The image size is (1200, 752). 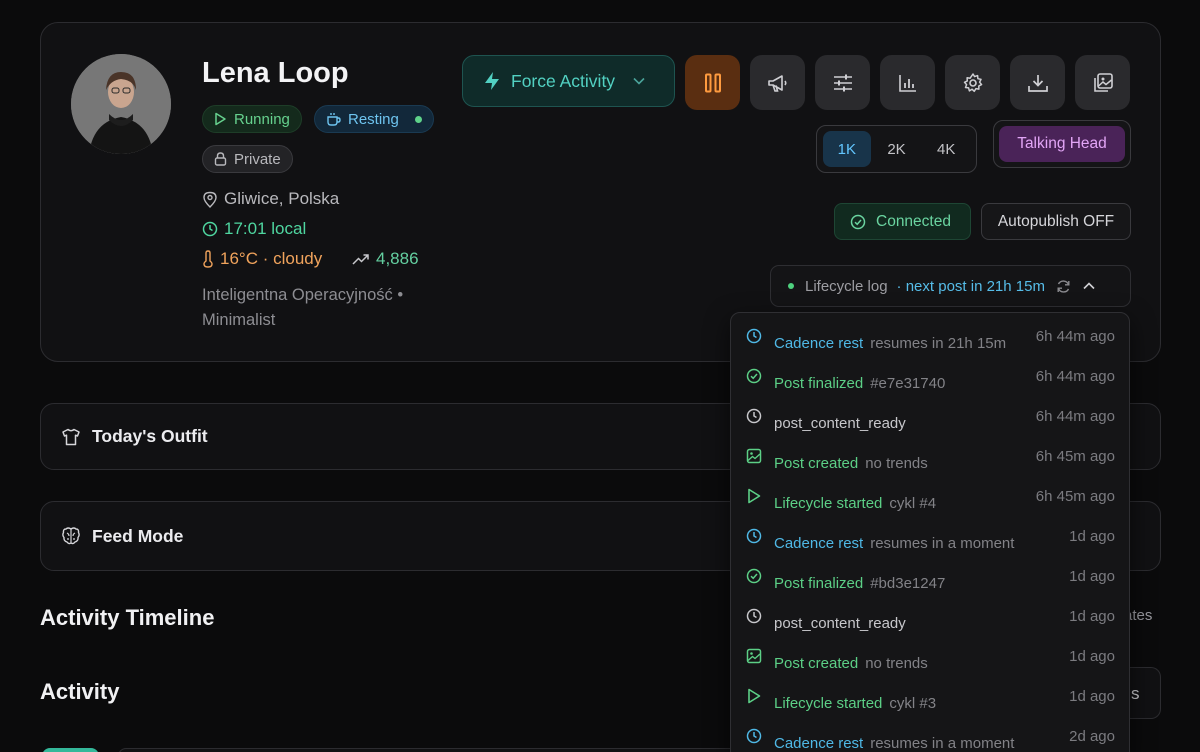 What do you see at coordinates (334, 119) in the screenshot?
I see `coffee-icon` at bounding box center [334, 119].